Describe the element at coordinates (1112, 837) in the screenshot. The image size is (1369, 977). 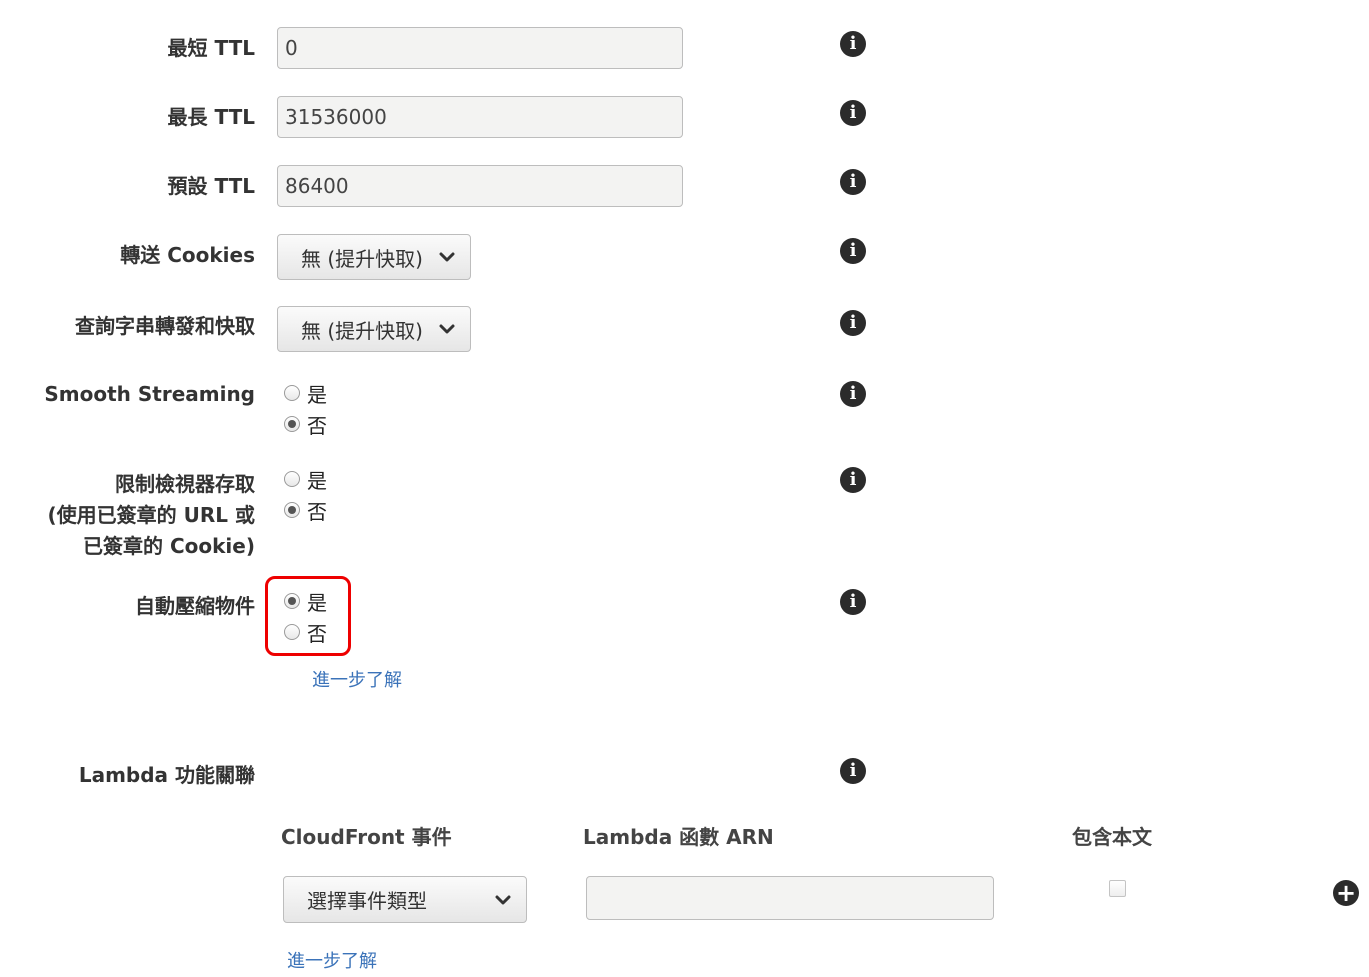
I see `column-header-include-body: 包含本文` at that location.